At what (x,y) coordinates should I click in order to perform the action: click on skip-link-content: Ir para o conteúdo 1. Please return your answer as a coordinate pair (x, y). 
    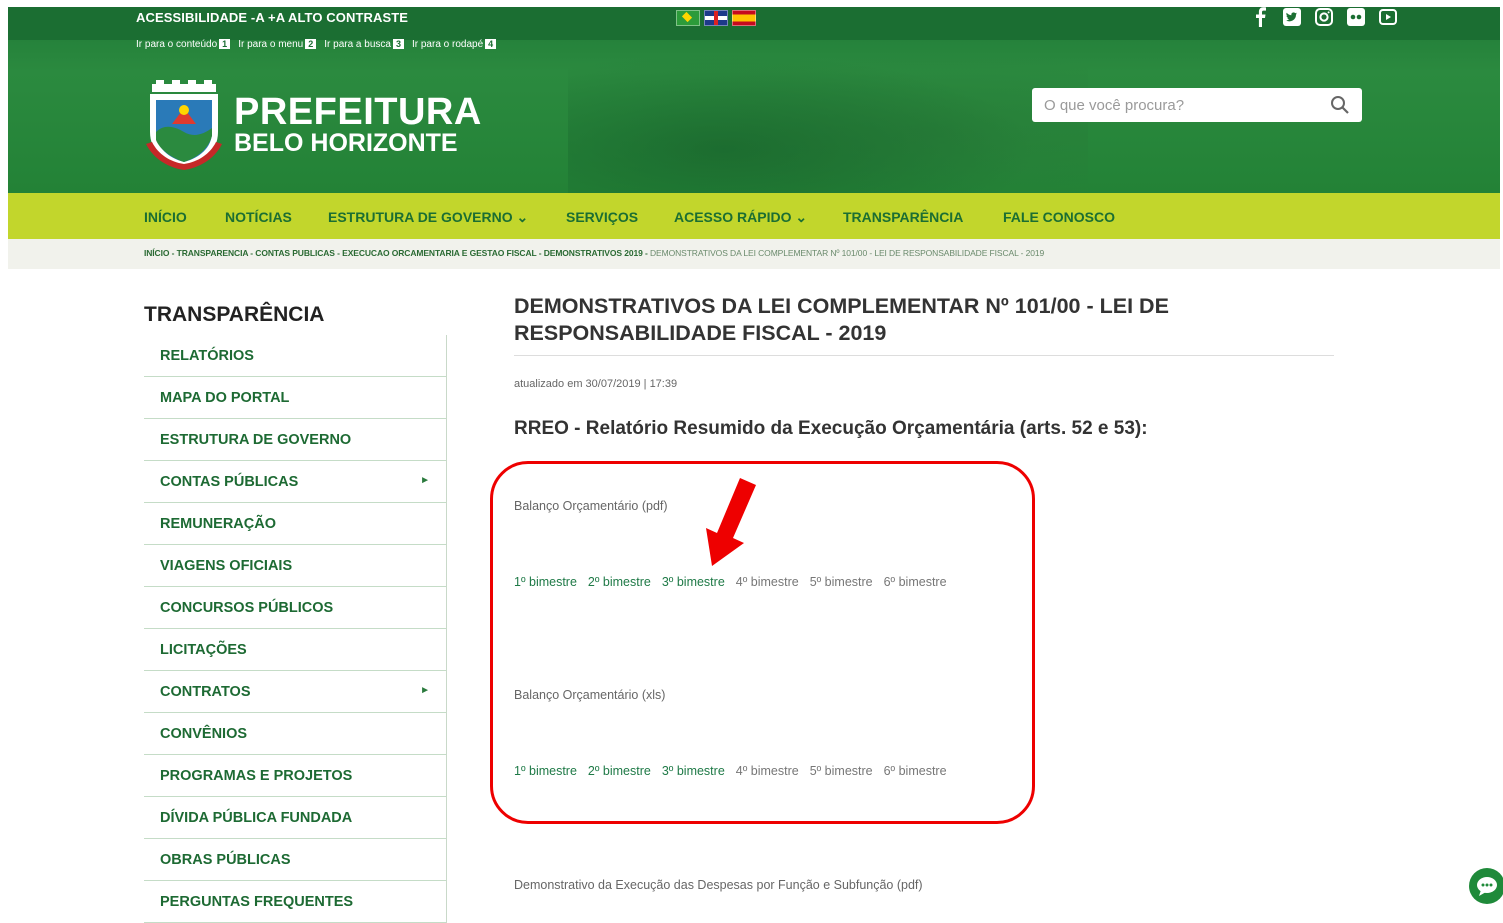
    Looking at the image, I should click on (185, 44).